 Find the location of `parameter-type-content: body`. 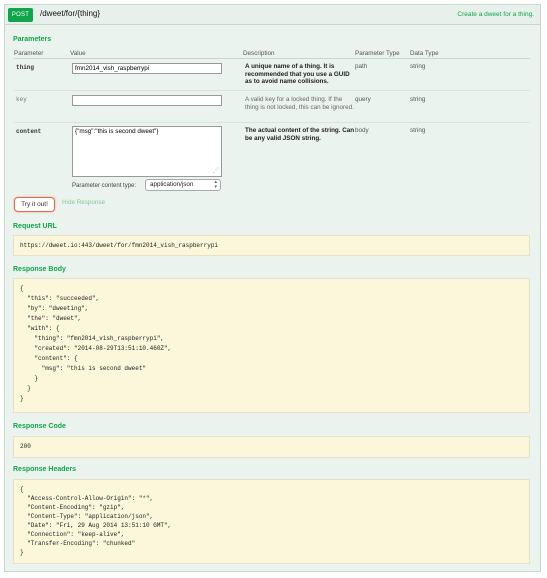

parameter-type-content: body is located at coordinates (362, 130).